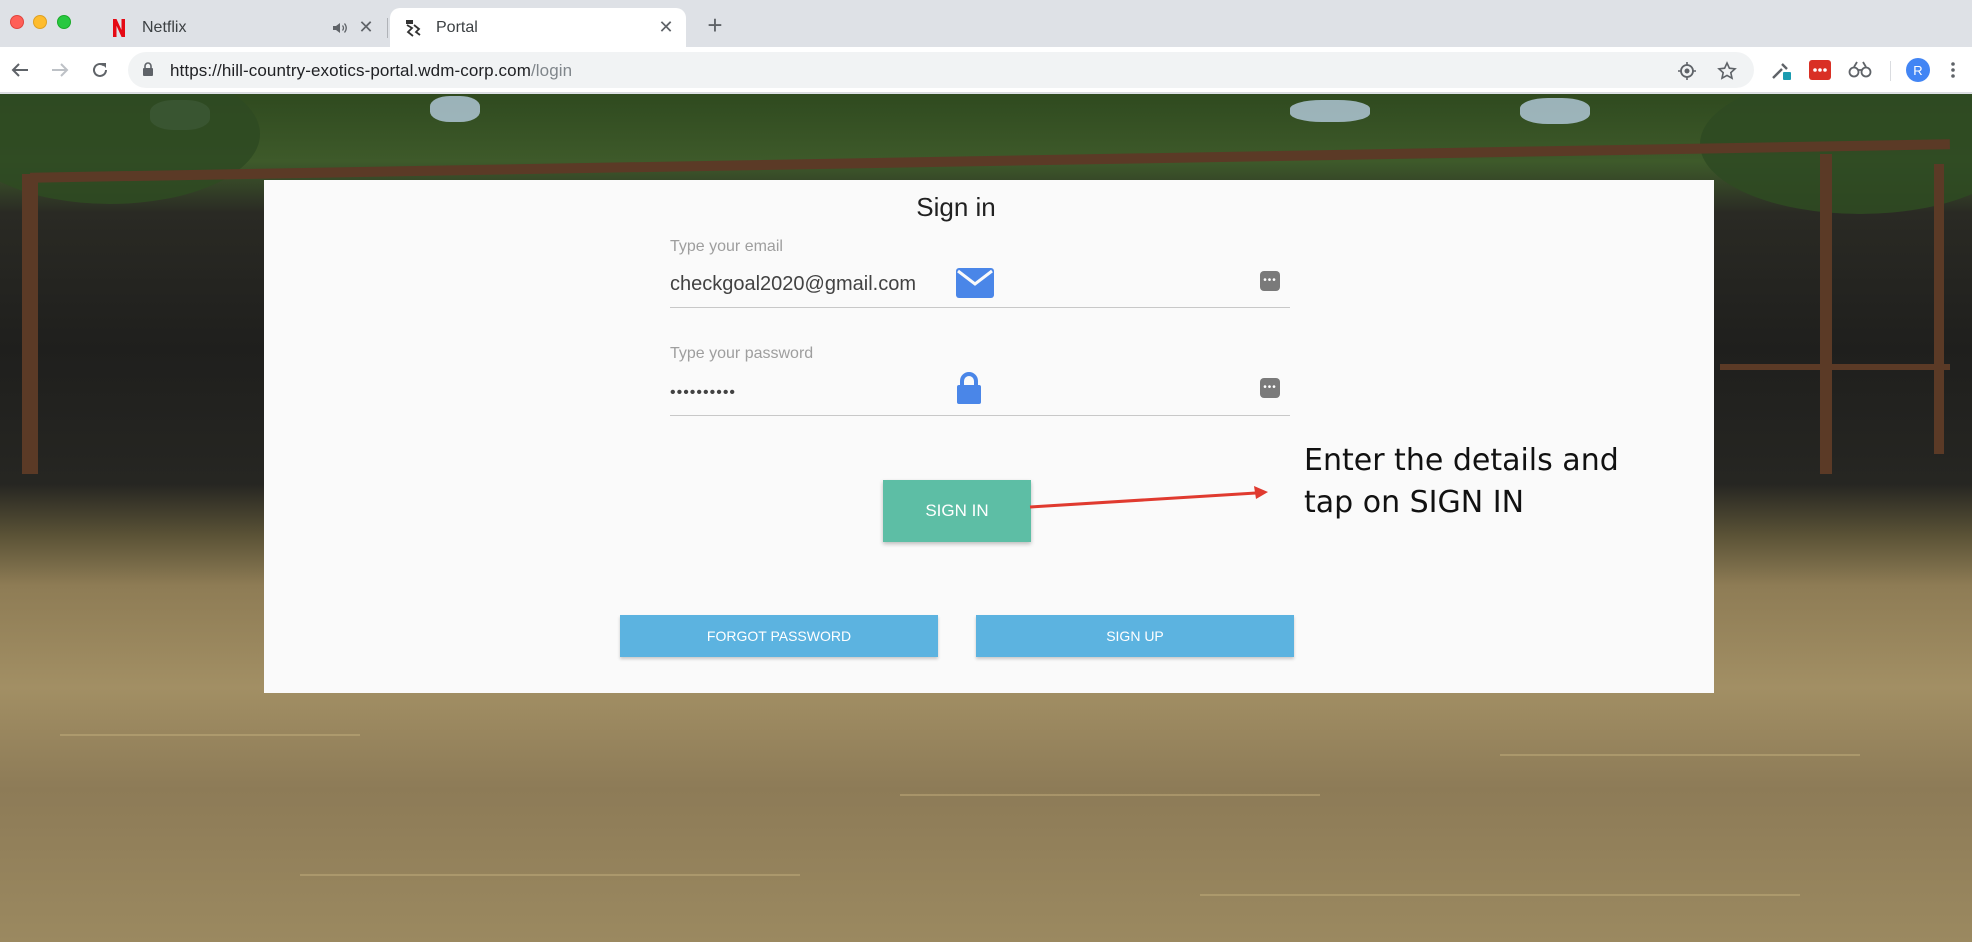 The width and height of the screenshot is (1972, 942). What do you see at coordinates (1953, 70) in the screenshot?
I see `kebab-menu-icon` at bounding box center [1953, 70].